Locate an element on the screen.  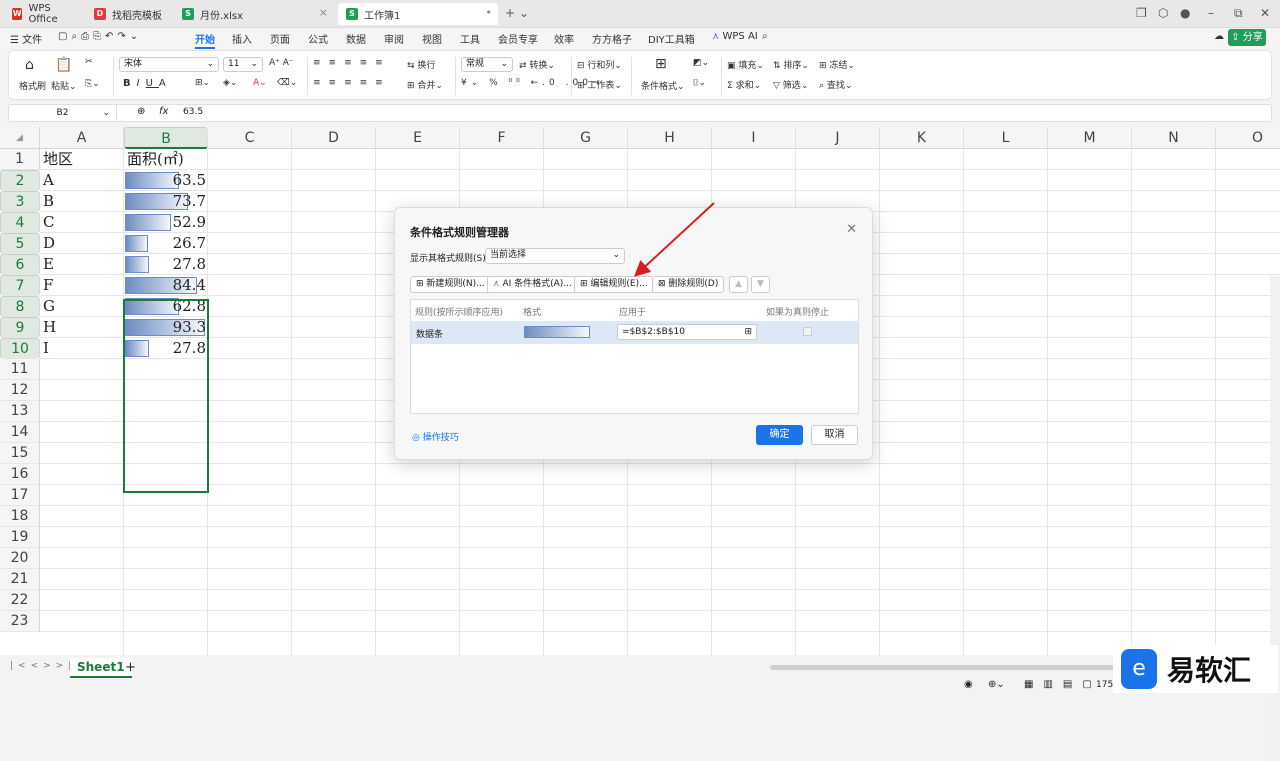
logo-icon: e is located at coordinates (1139, 669).